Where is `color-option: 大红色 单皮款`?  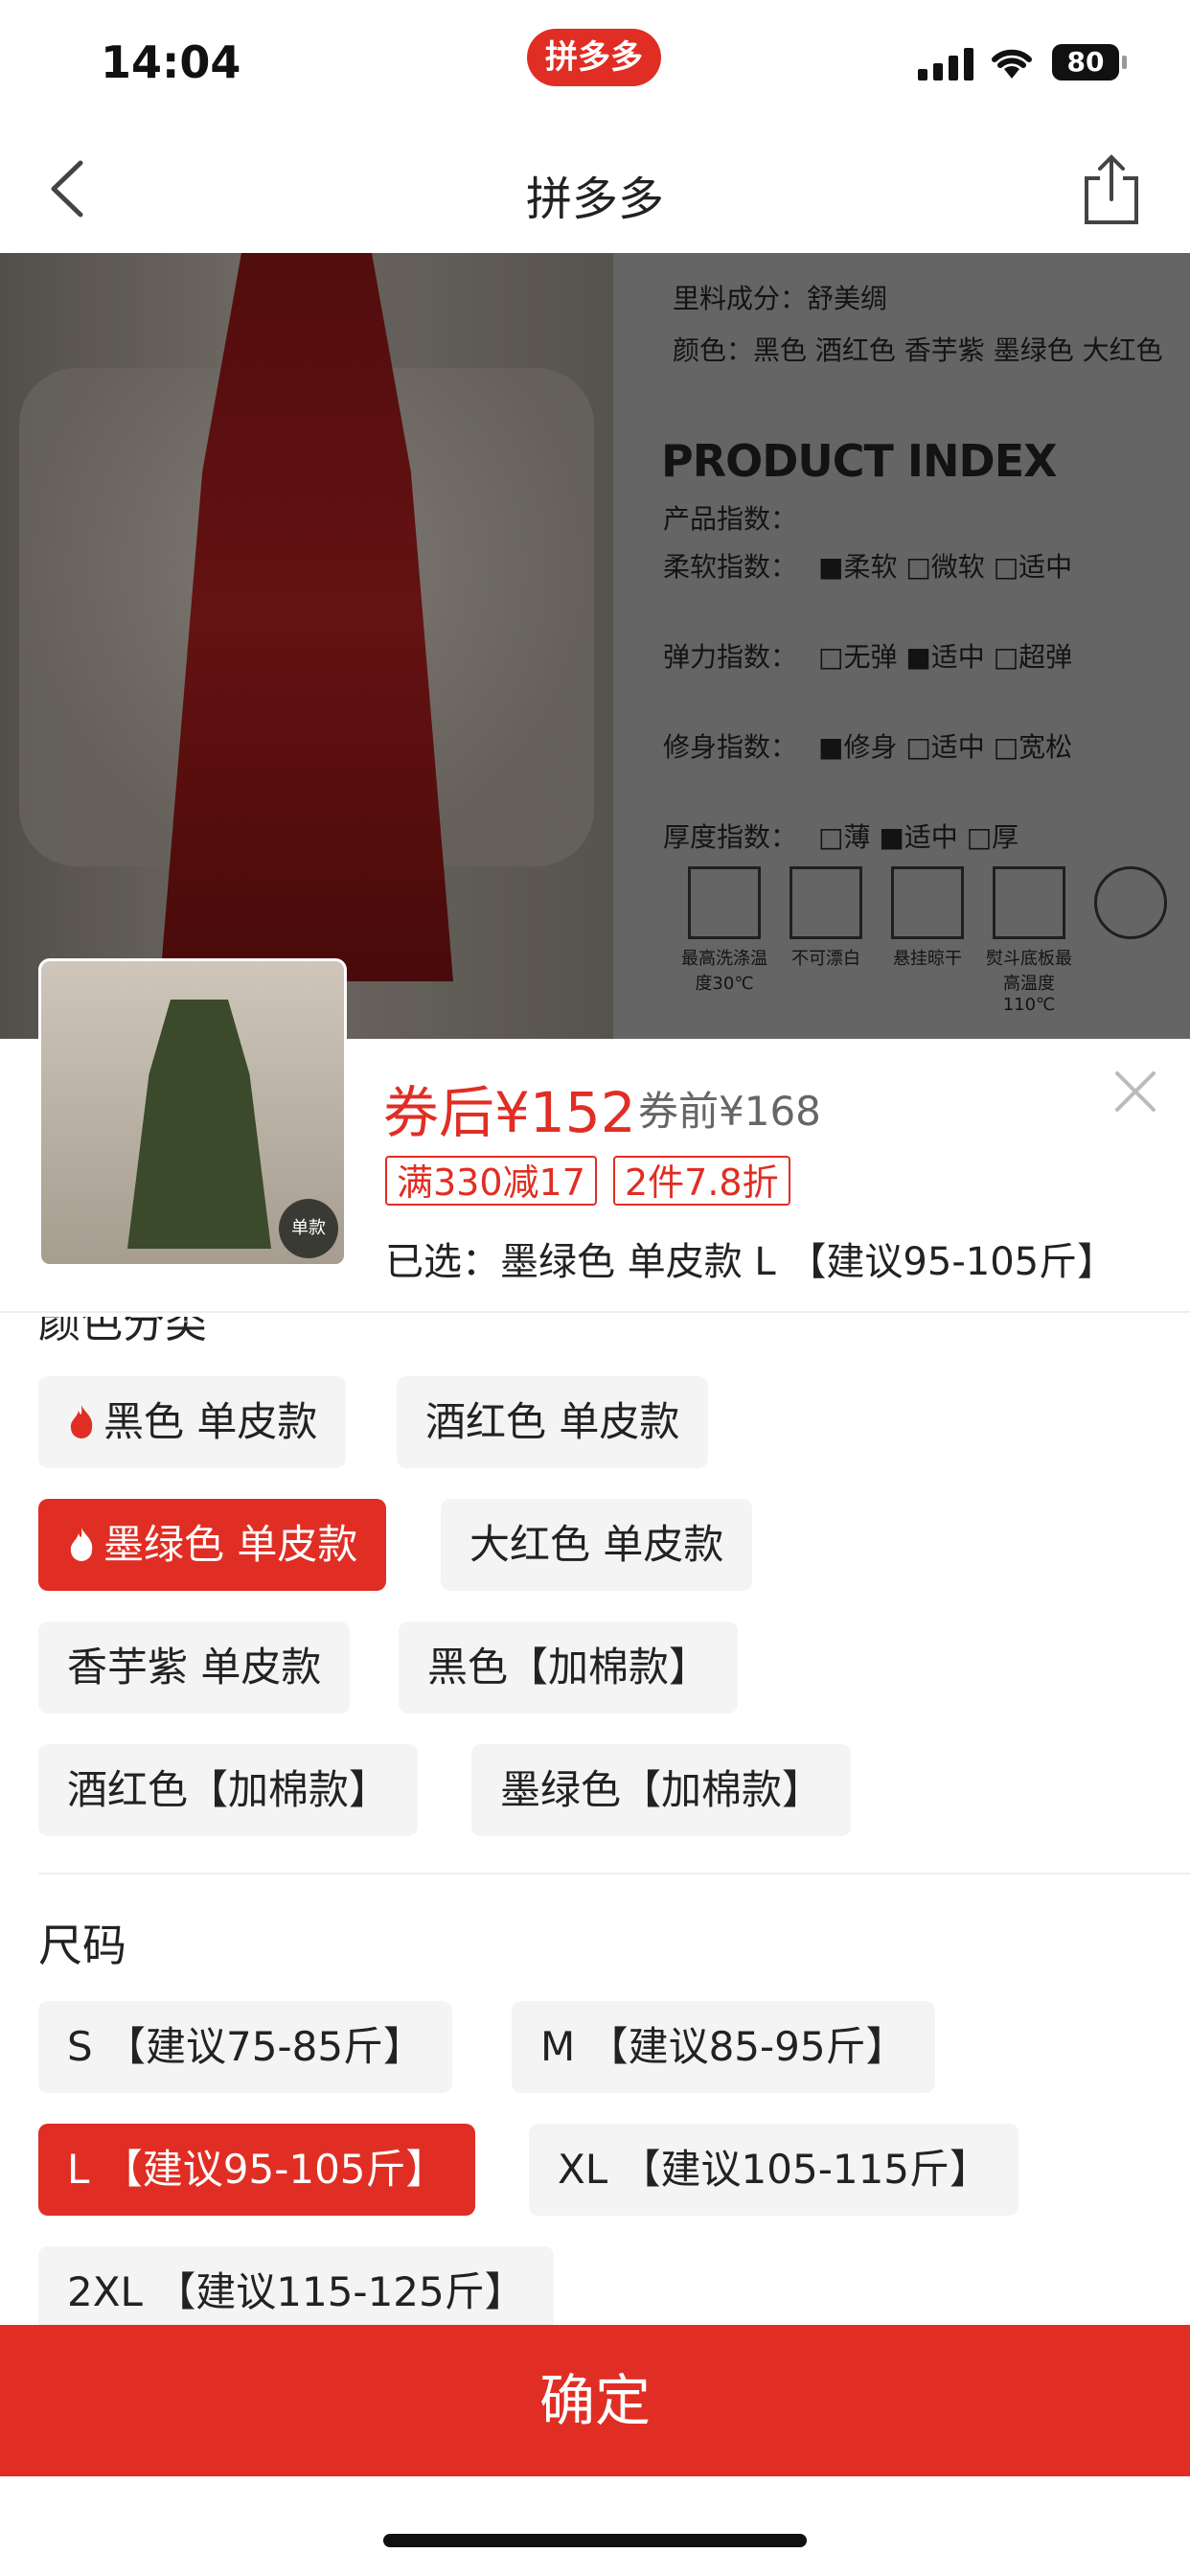 color-option: 大红色 单皮款 is located at coordinates (597, 1545).